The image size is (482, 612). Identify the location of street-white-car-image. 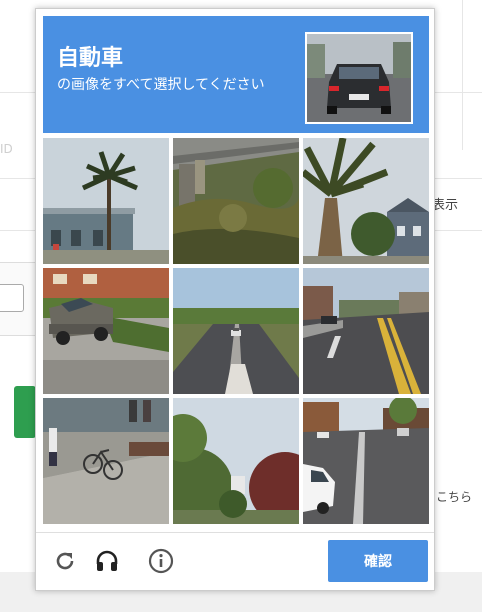
(366, 461).